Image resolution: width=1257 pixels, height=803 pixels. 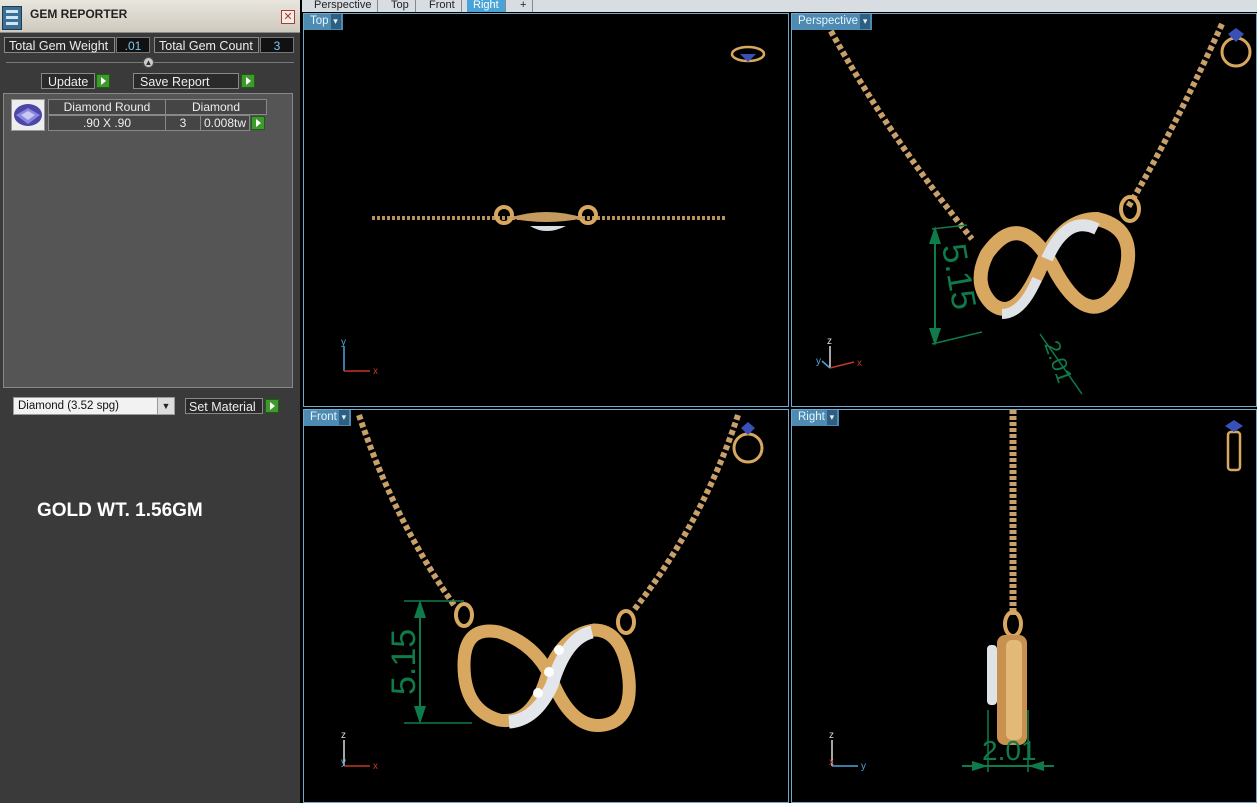 I want to click on collapse-handle-icon: ▲, so click(x=148, y=62).